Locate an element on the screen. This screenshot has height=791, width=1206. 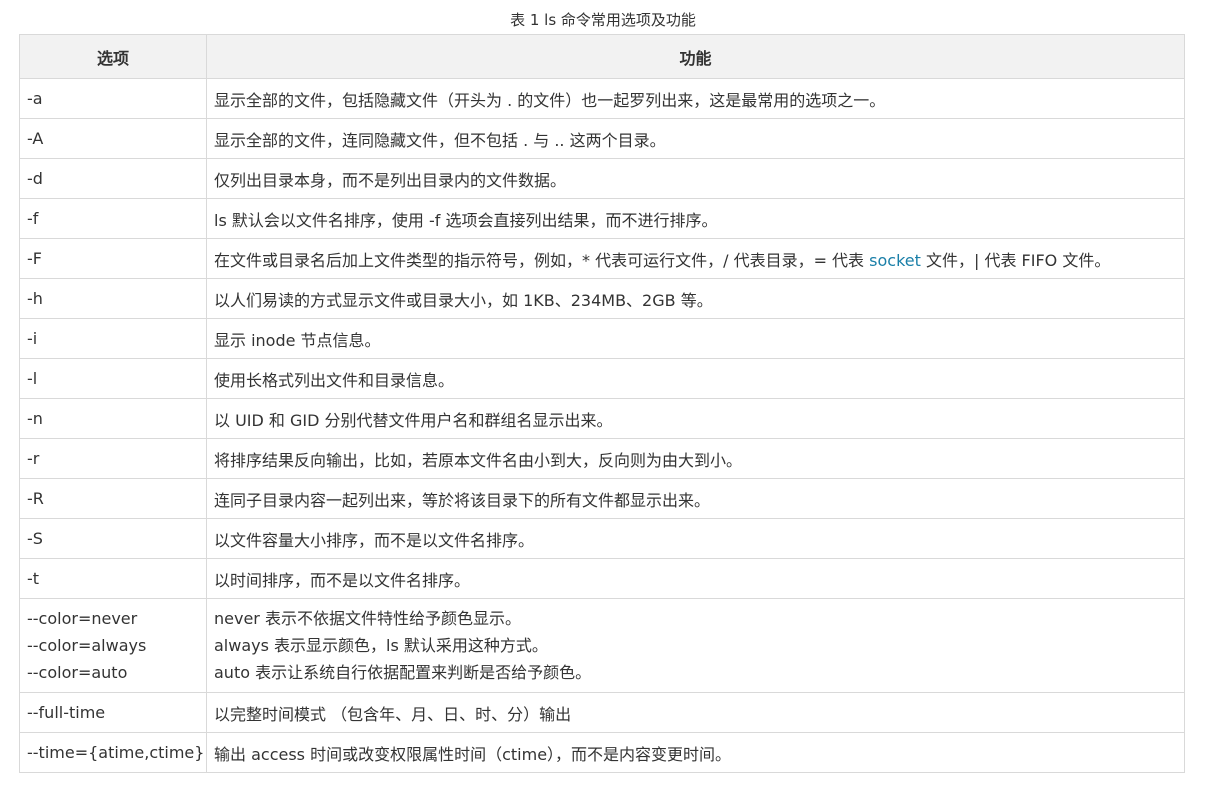
function-line: never 表示不依据文件特性给予颜色显示。 is located at coordinates (367, 618).